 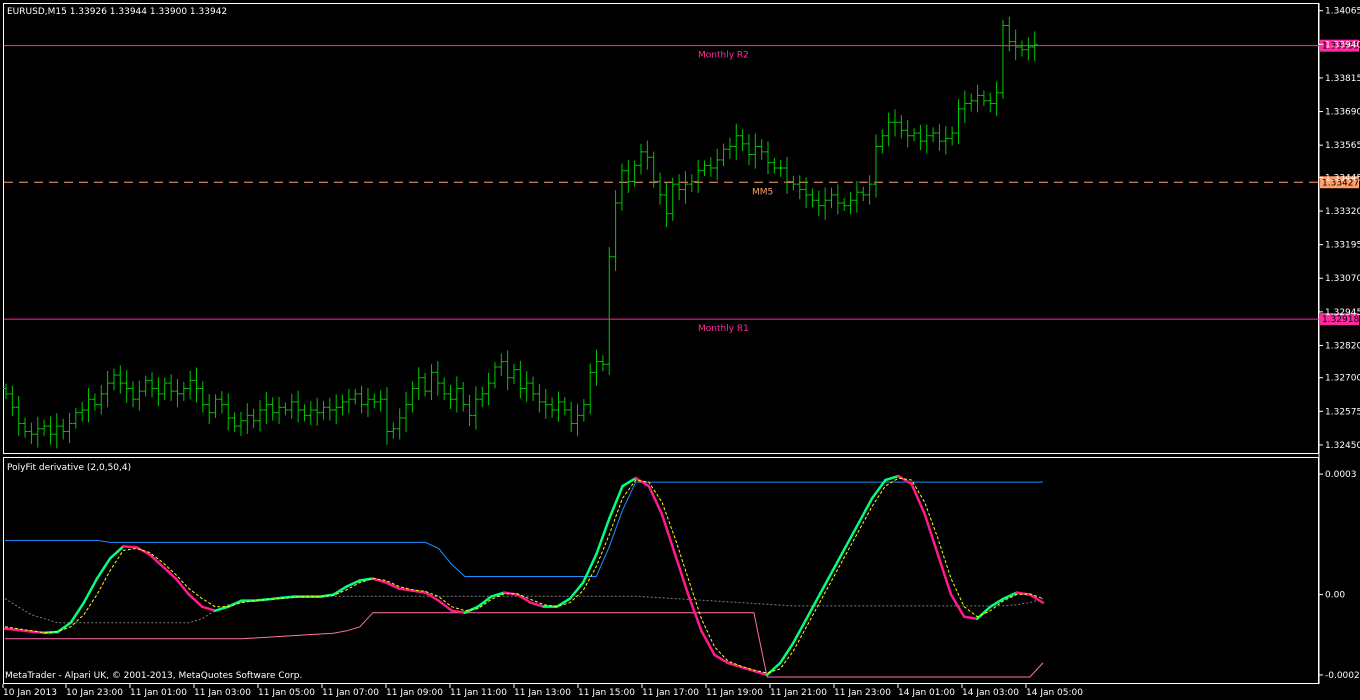 I want to click on price-tick-label: 1.32575, so click(x=1342, y=412).